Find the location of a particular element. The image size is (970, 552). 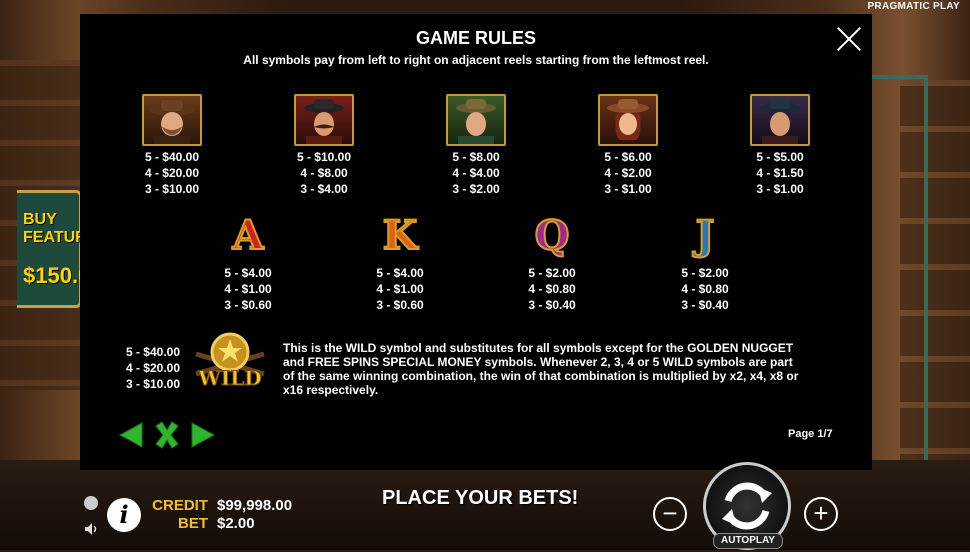

cowgirl-icon is located at coordinates (628, 120).